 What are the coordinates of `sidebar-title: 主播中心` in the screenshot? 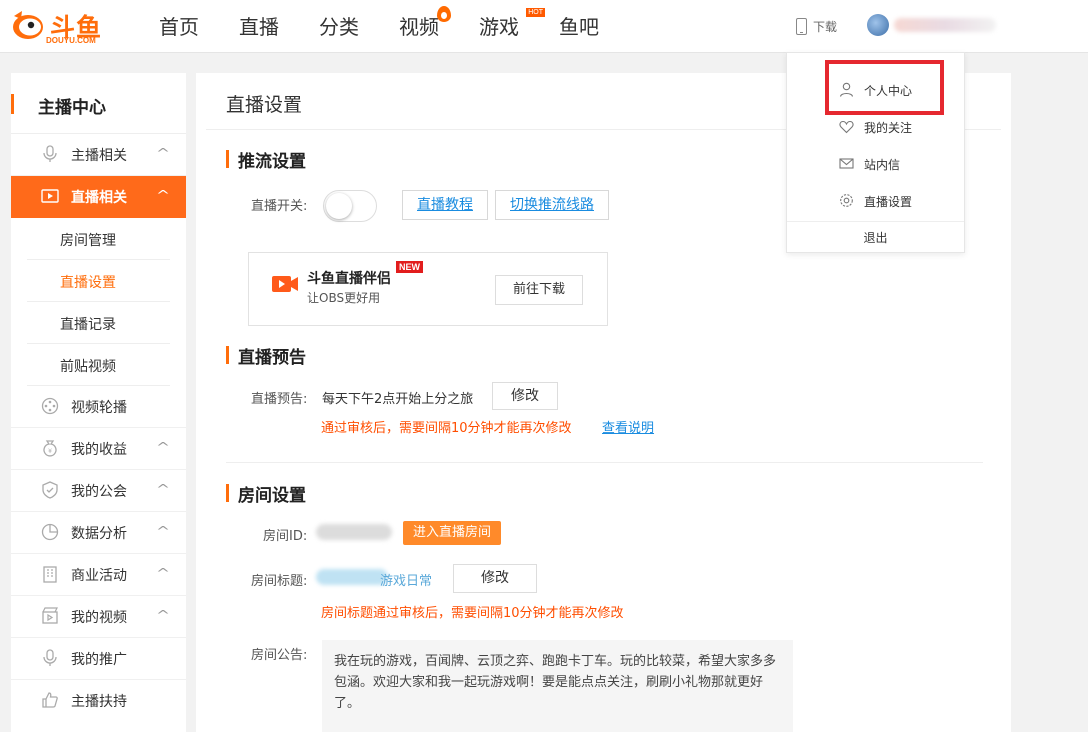 It's located at (72, 108).